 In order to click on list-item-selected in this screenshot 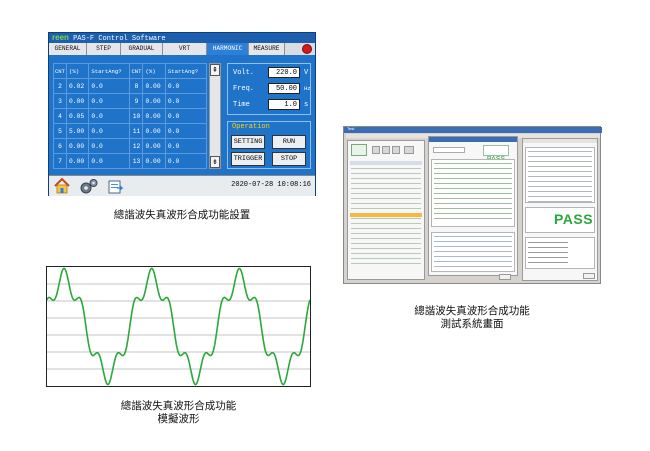, I will do `click(386, 215)`.